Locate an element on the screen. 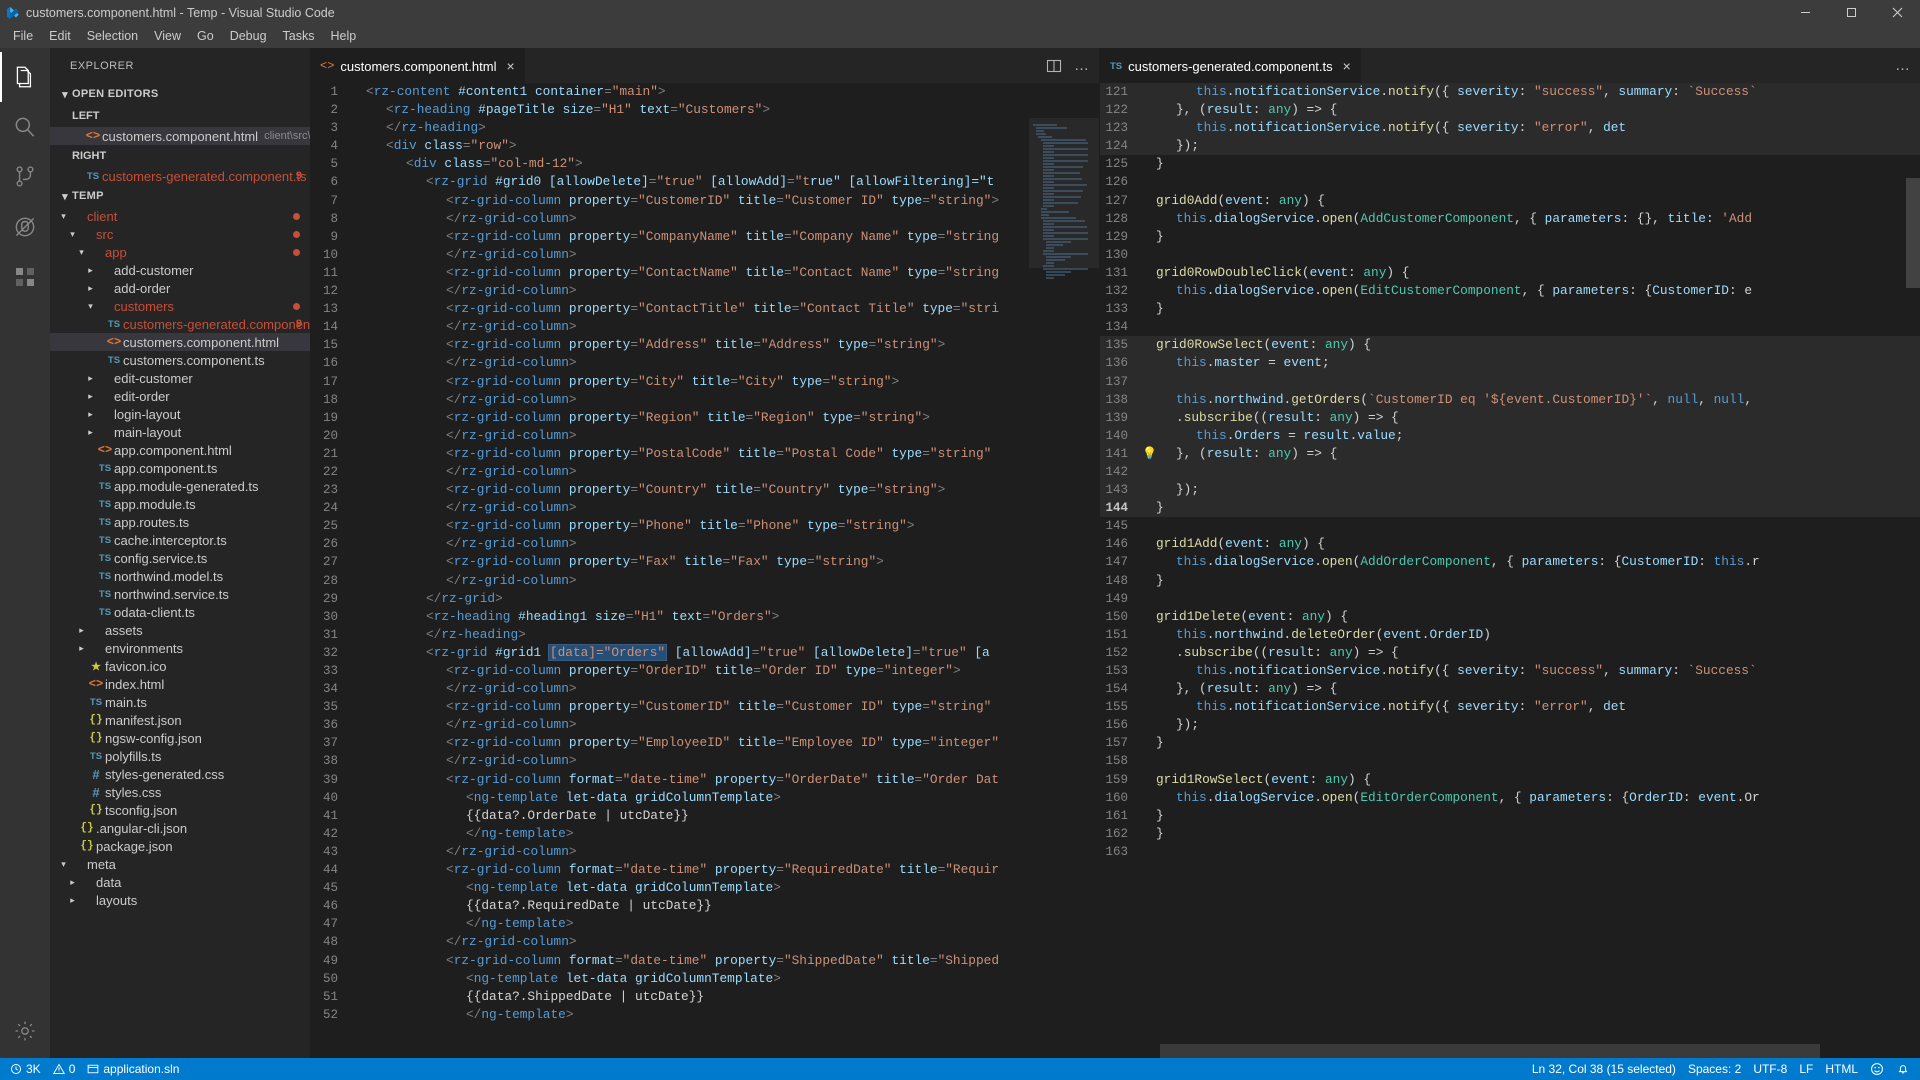 The image size is (1920, 1080). activitybar-source-control is located at coordinates (25, 177).